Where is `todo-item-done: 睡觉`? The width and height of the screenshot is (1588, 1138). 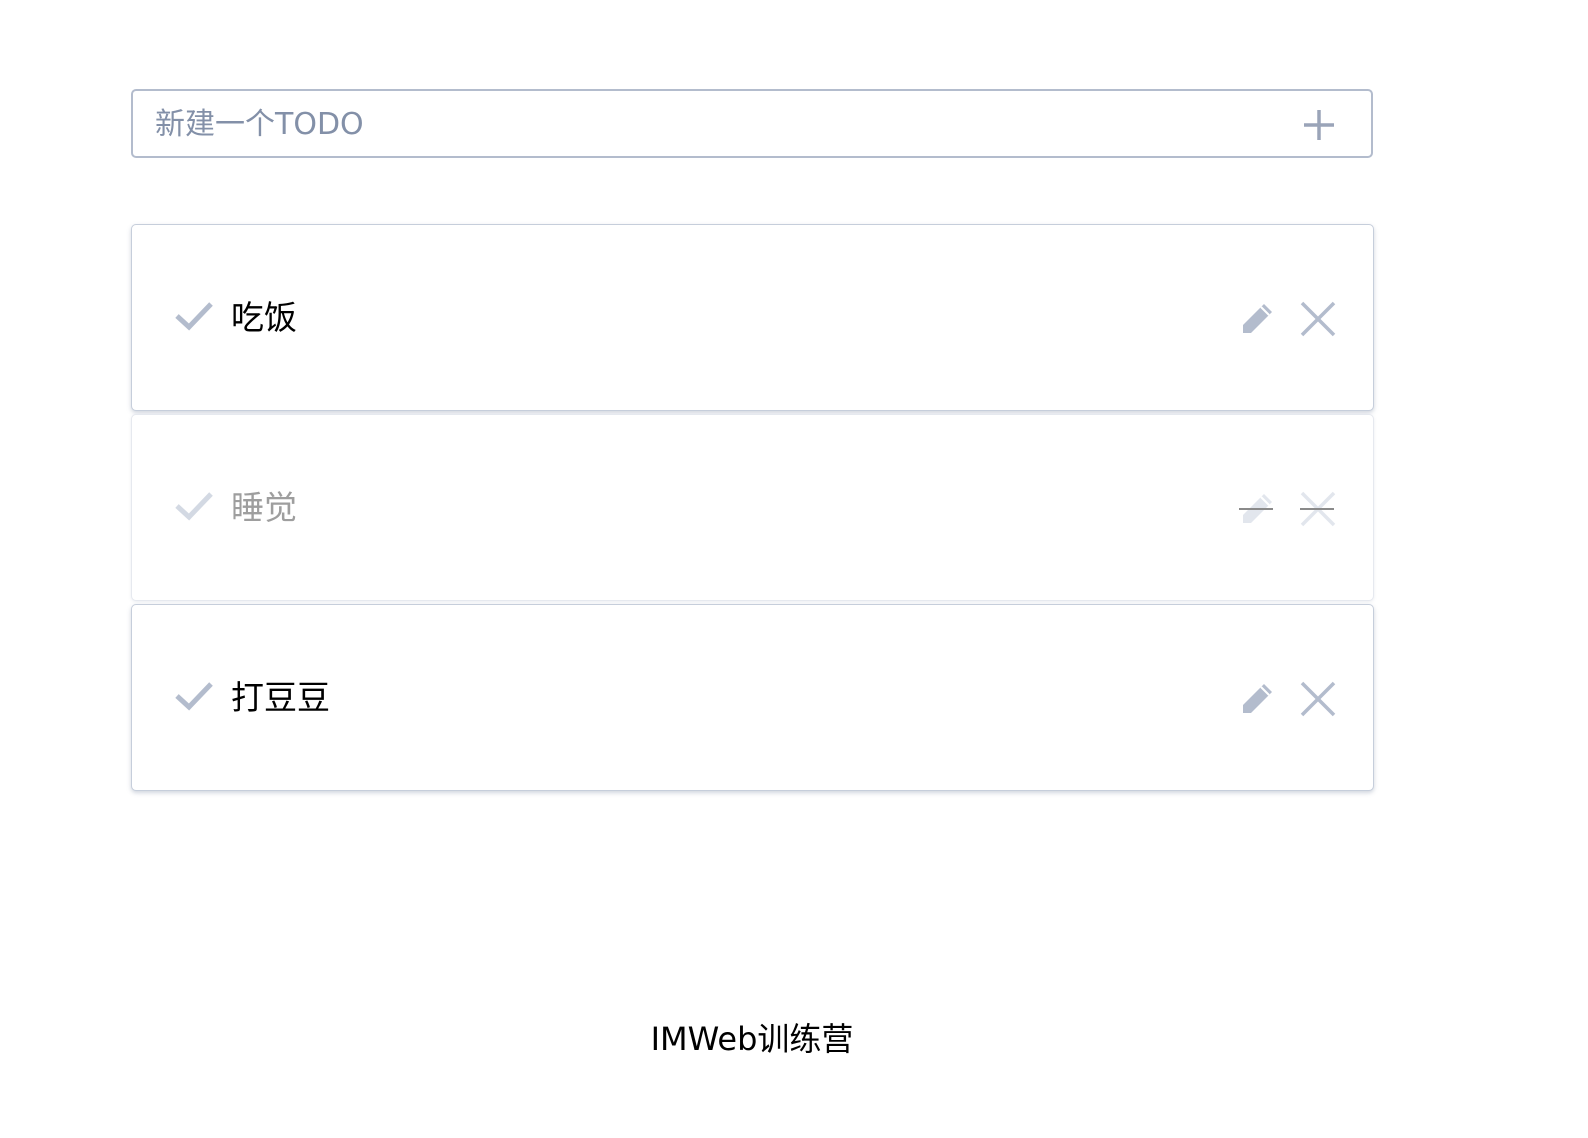
todo-item-done: 睡觉 is located at coordinates (752, 507).